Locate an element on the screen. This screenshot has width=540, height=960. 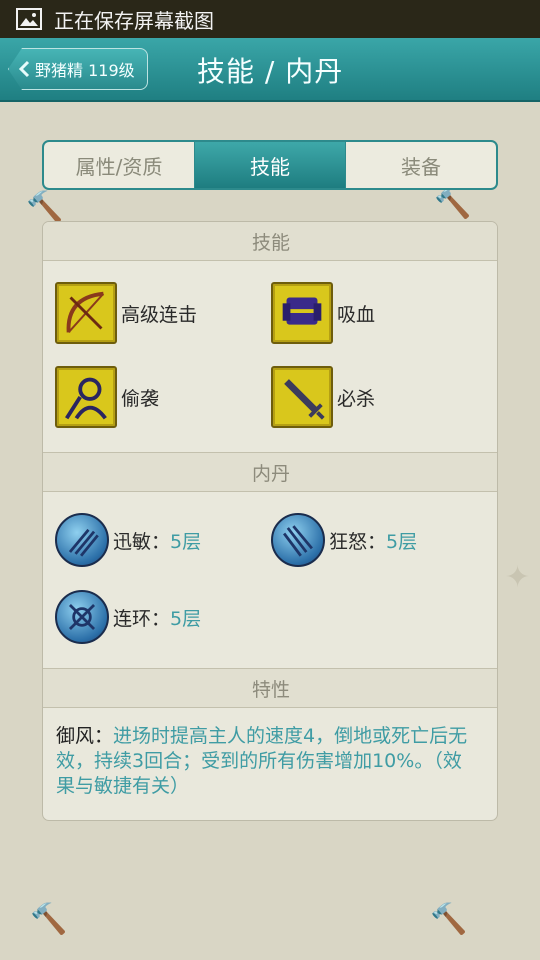
sword-icon is located at coordinates (302, 397).